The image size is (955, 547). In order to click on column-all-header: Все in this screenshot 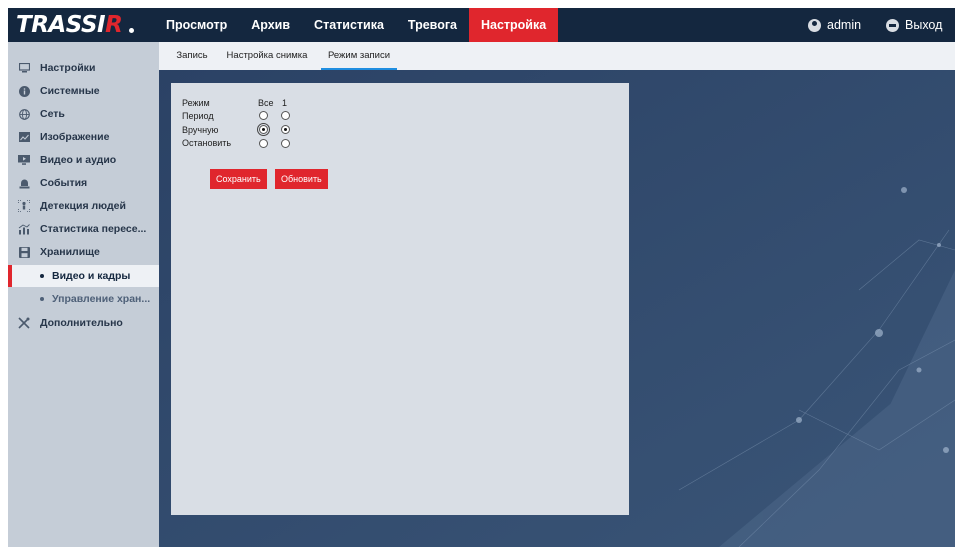, I will do `click(266, 103)`.